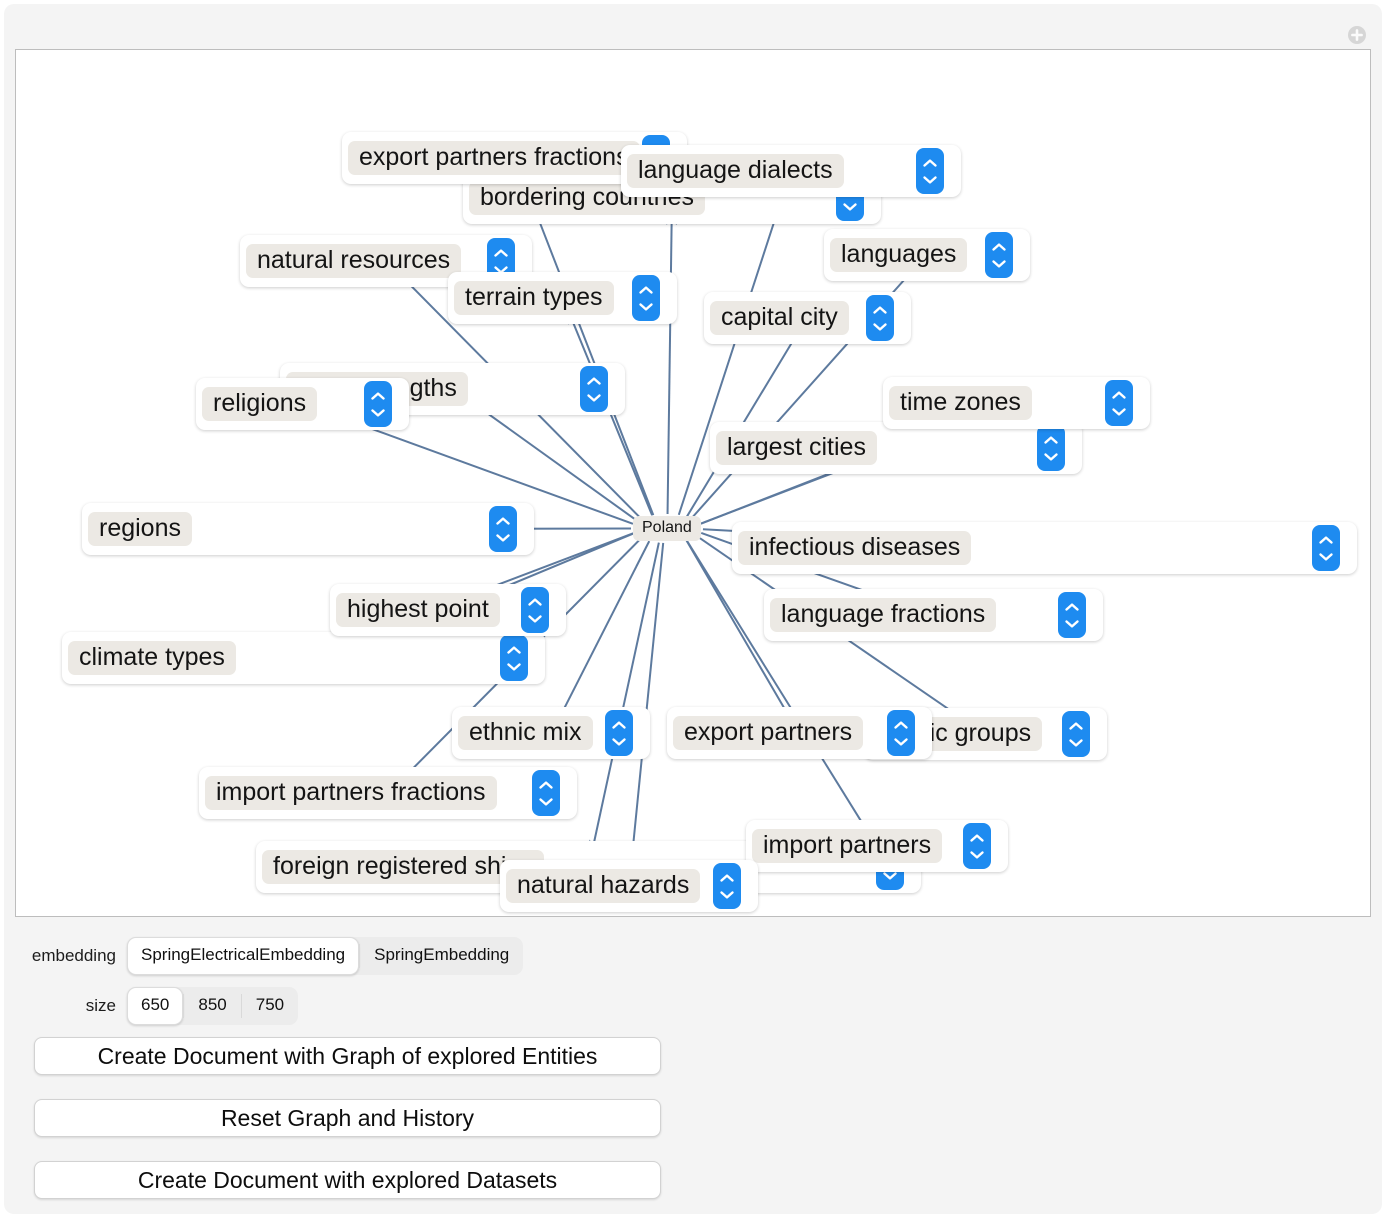 This screenshot has height=1220, width=1388. Describe the element at coordinates (667, 528) in the screenshot. I see `graph-root-node: Poland` at that location.